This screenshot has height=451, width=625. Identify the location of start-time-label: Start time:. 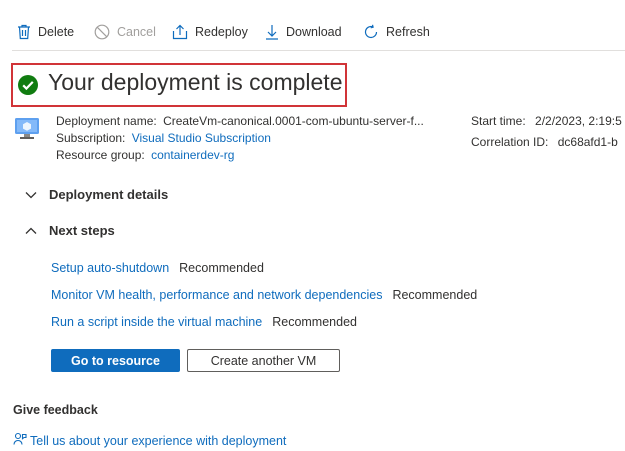
(498, 121).